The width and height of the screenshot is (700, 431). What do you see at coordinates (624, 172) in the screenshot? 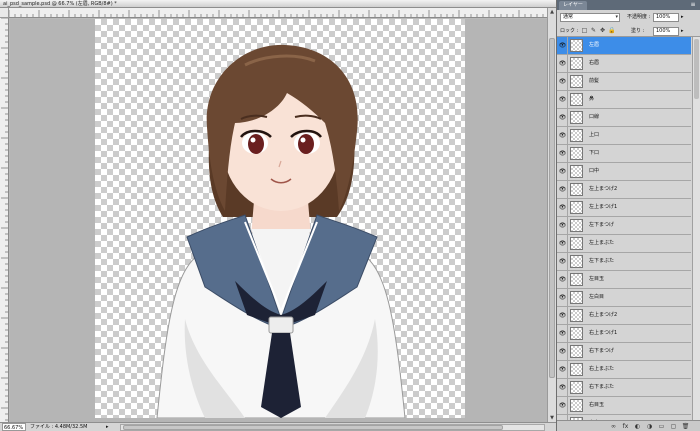
I see `layer-row: 👁 口中` at bounding box center [624, 172].